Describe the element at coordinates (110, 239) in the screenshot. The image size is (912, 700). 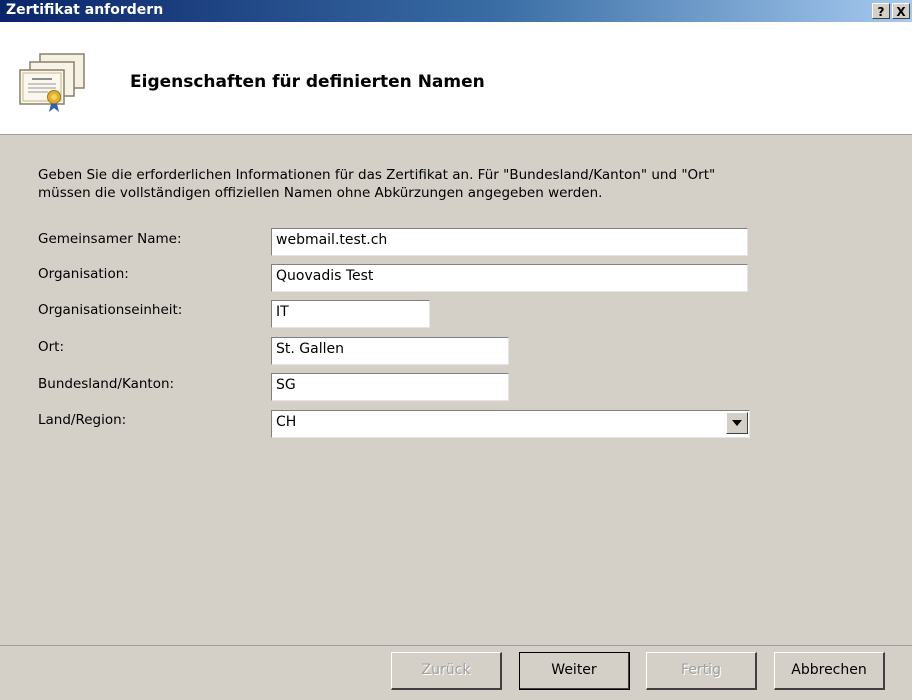
I see `common-name-label: Gemeinsamer Name:` at that location.